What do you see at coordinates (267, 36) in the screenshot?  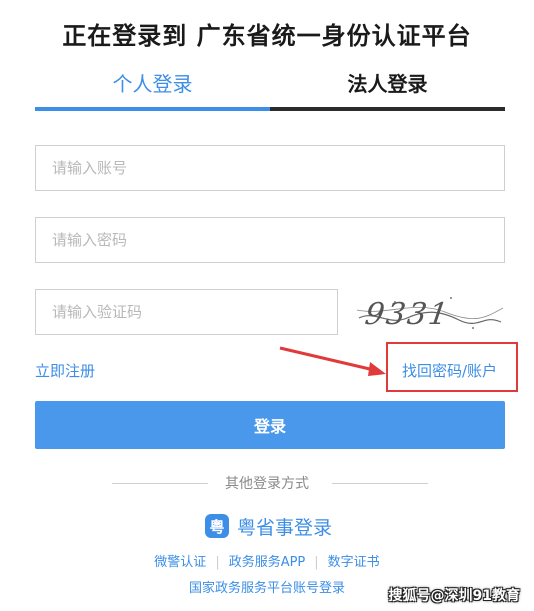 I see `page-title: 正在登录到 广东省统一身份认证平台` at bounding box center [267, 36].